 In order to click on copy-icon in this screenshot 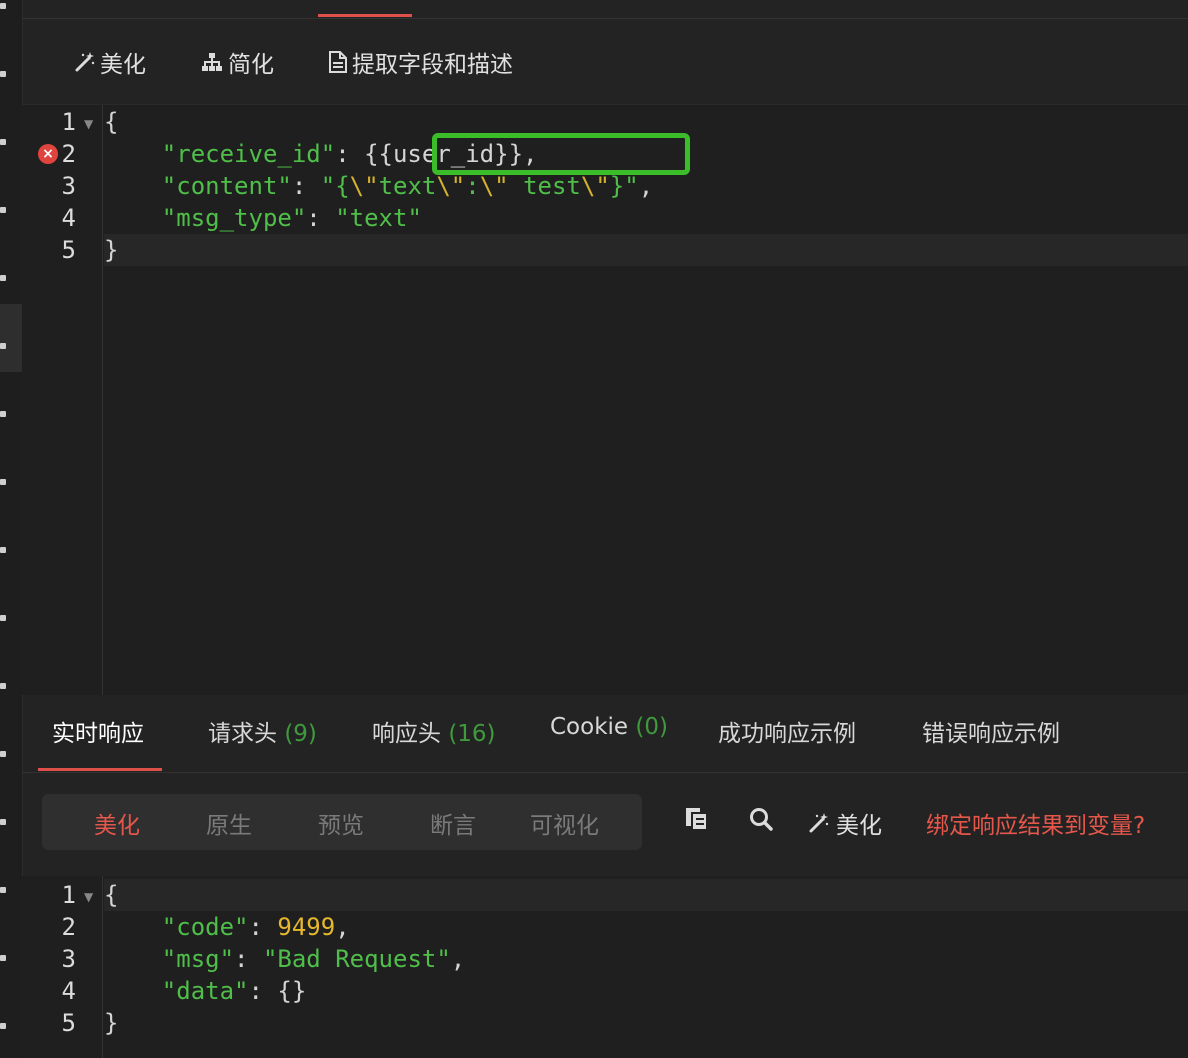, I will do `click(697, 819)`.